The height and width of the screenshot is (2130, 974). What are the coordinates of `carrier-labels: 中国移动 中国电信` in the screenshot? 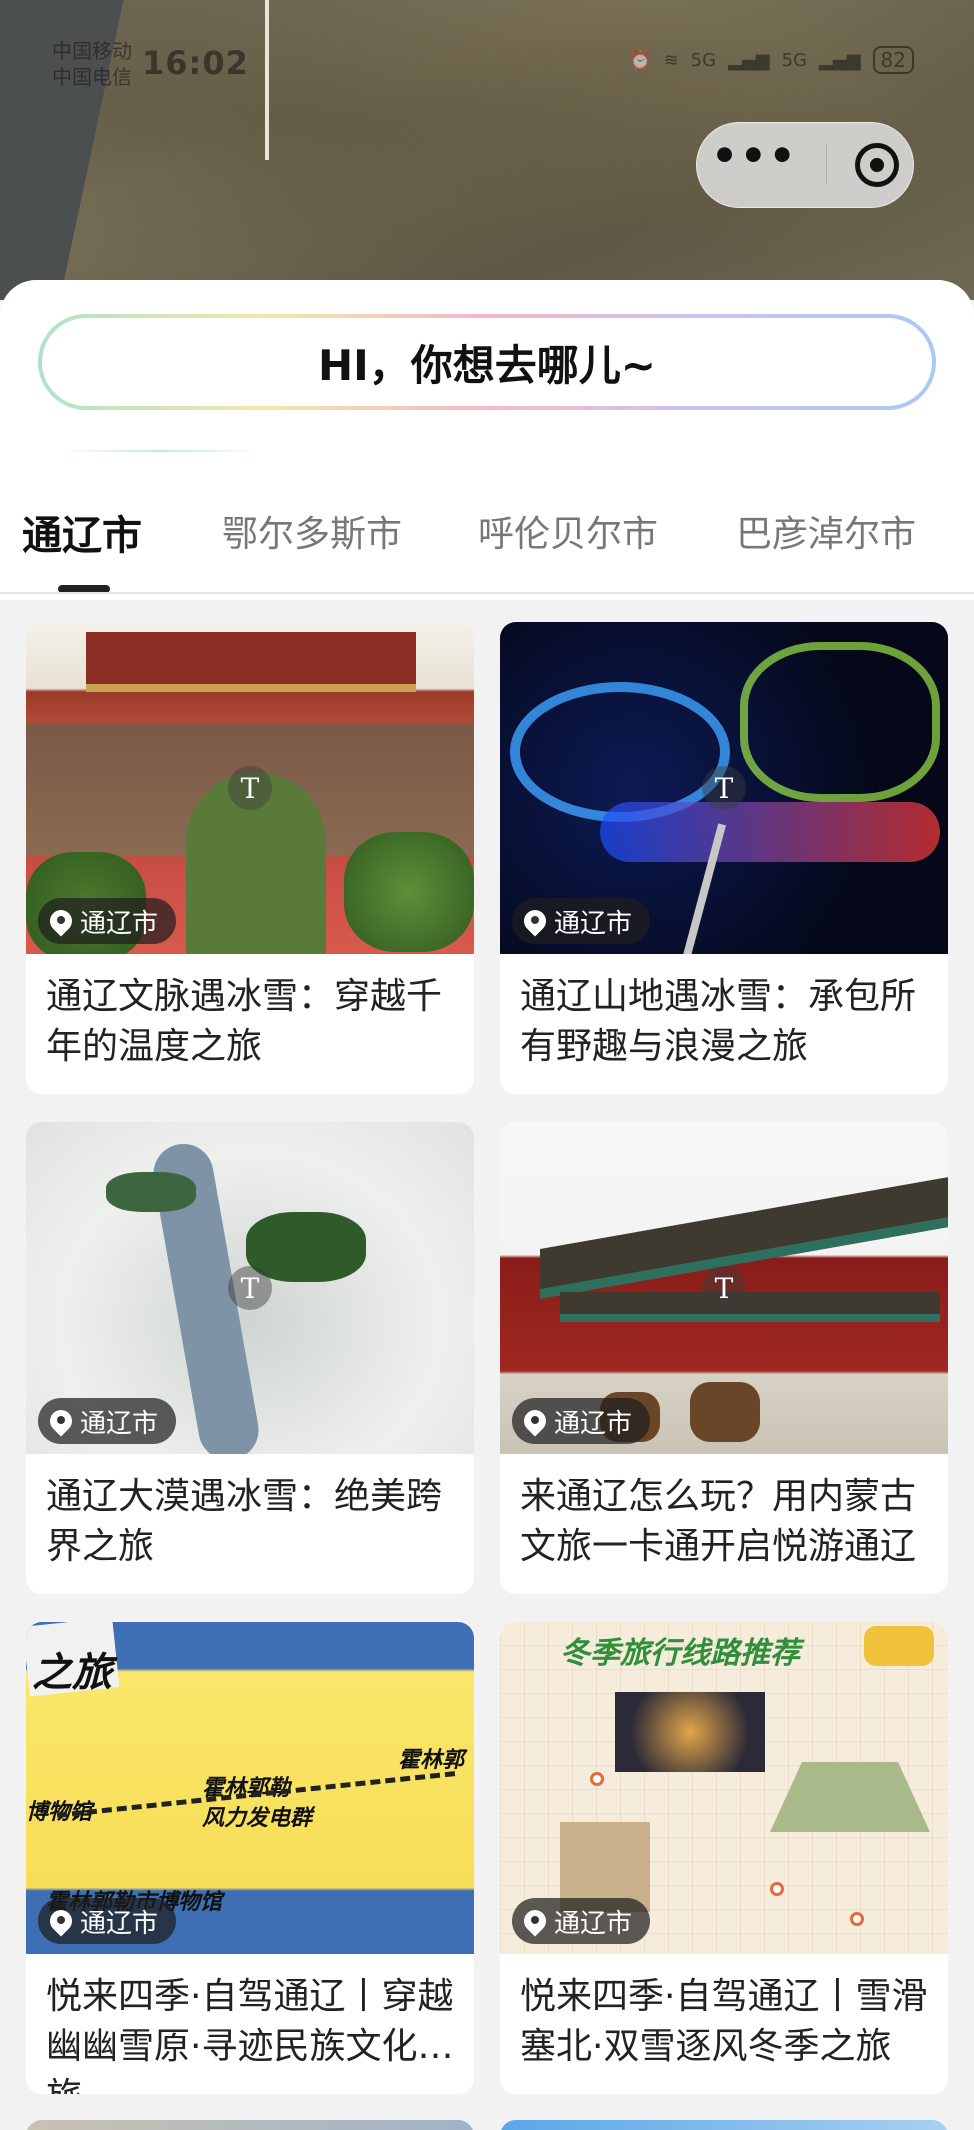 It's located at (92, 64).